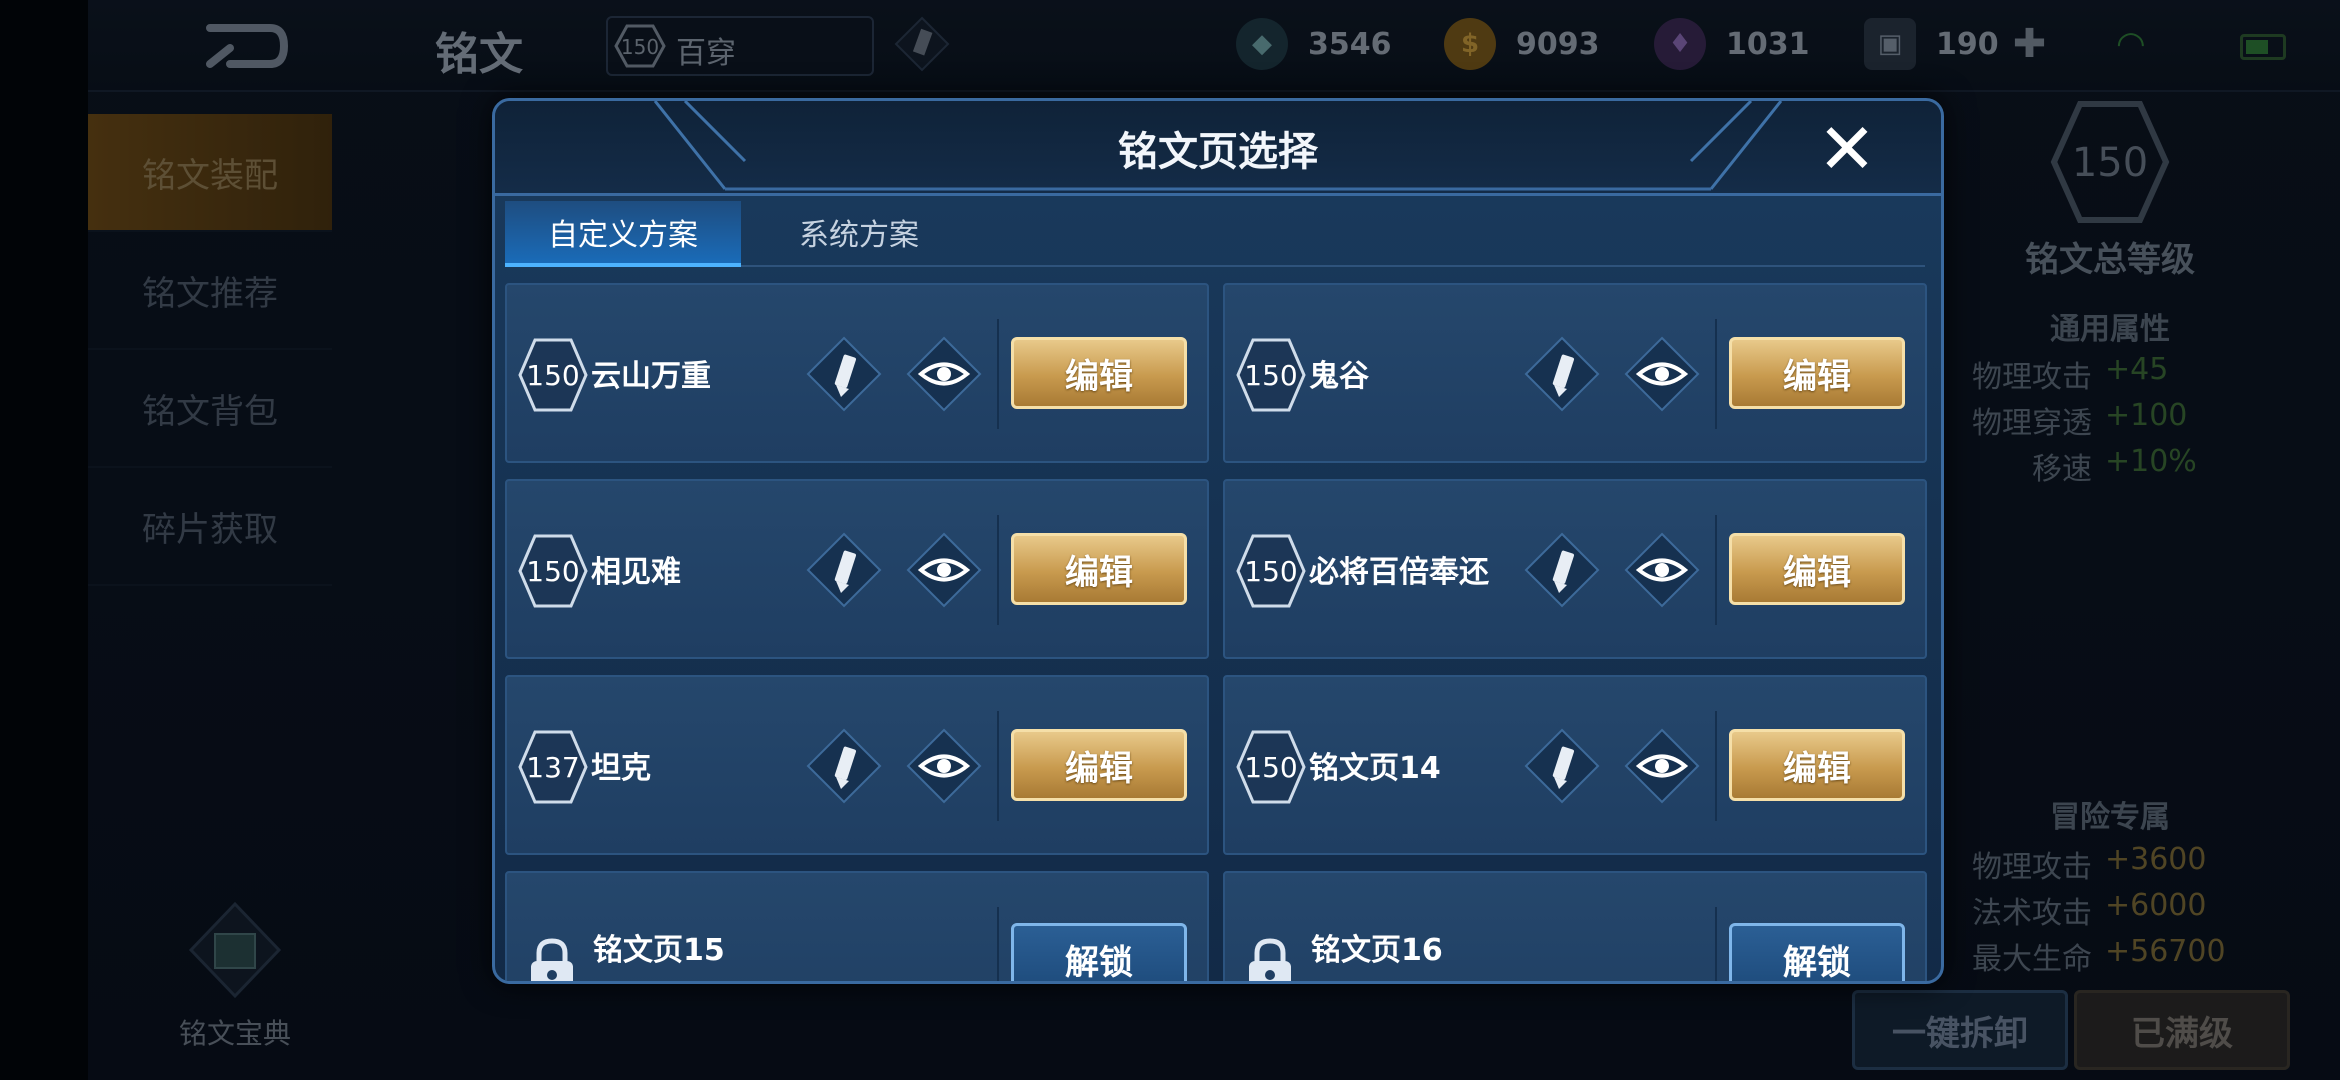  What do you see at coordinates (1575, 926) in the screenshot?
I see `locked-page-card: 铭文页16 解锁` at bounding box center [1575, 926].